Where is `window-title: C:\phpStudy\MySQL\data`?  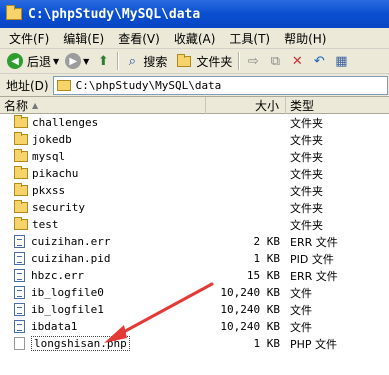
window-title: C:\phpStudy\MySQL\data is located at coordinates (114, 14).